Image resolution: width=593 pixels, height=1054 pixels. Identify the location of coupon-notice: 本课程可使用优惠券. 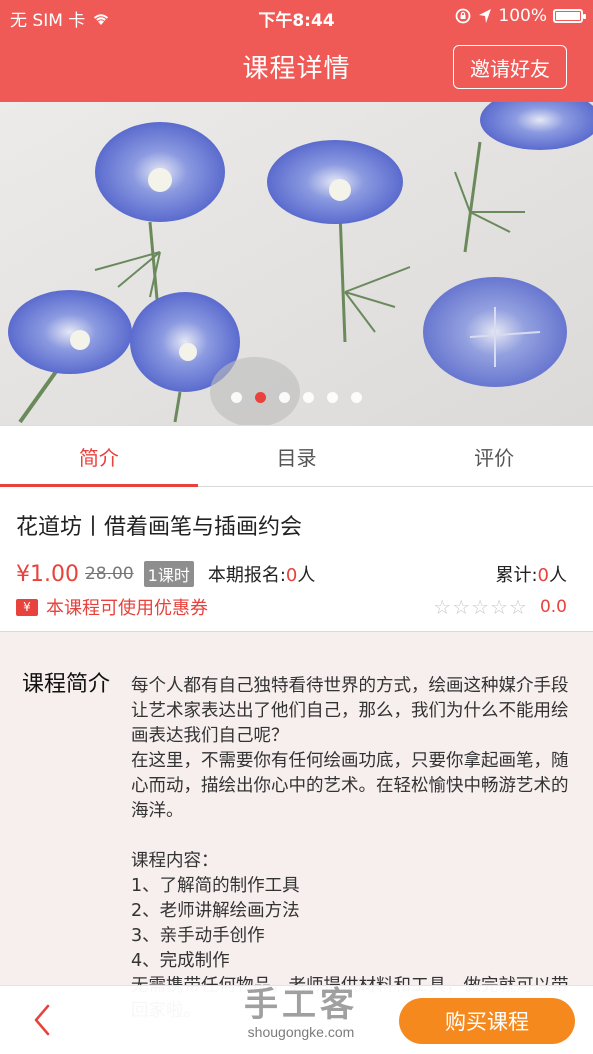
(127, 607).